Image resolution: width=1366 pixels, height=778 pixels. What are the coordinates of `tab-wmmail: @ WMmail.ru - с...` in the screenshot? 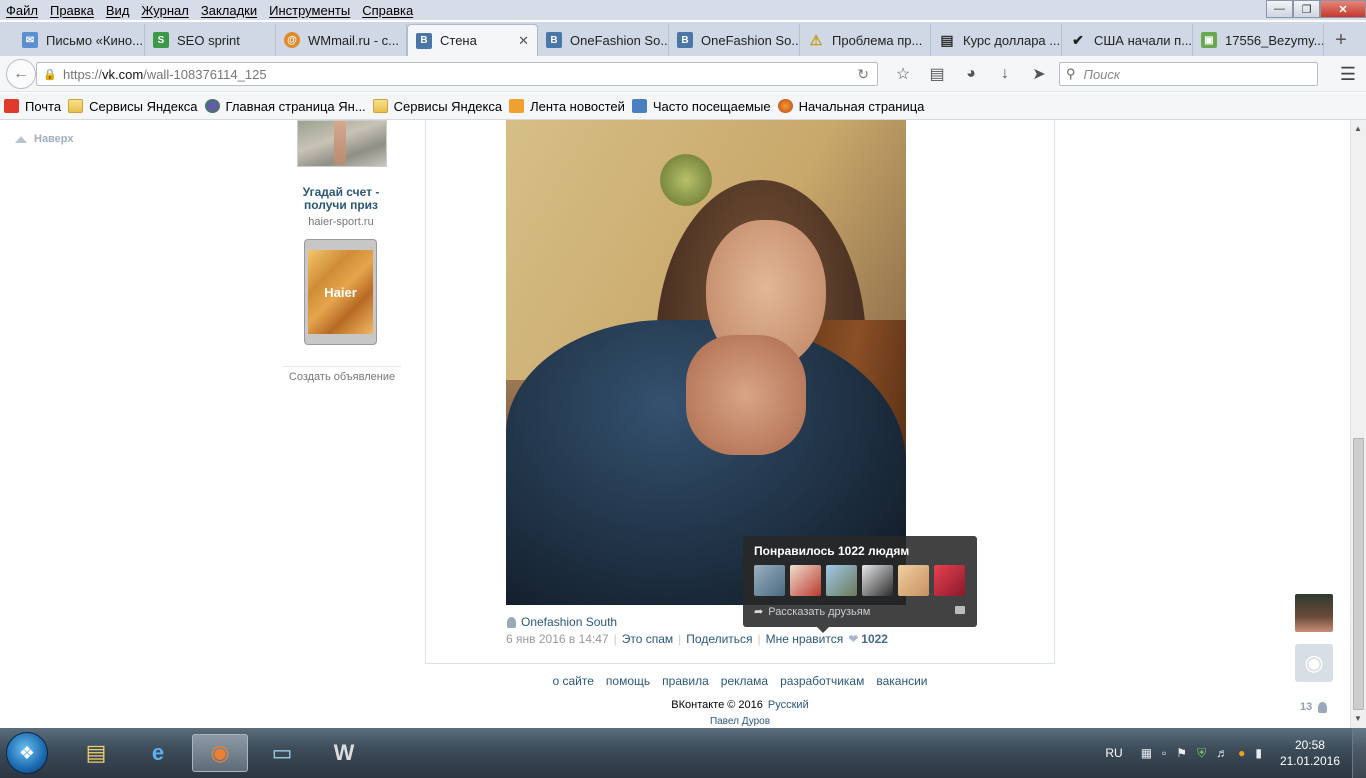 It's located at (341, 40).